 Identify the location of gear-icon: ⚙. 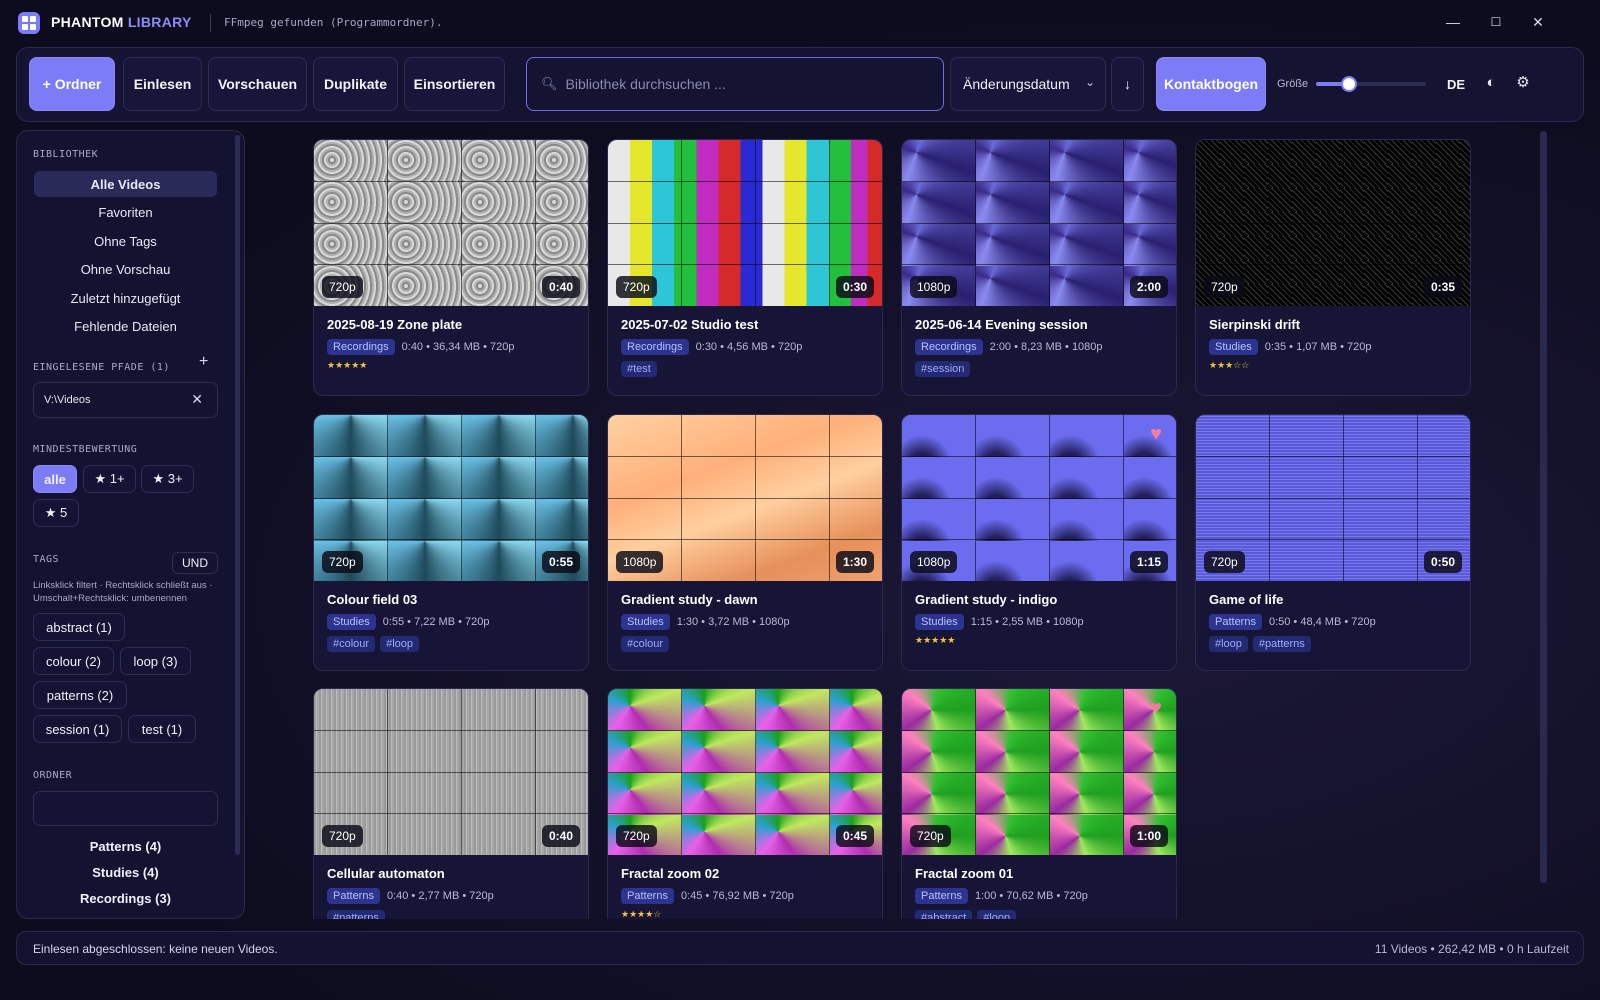
(1523, 83).